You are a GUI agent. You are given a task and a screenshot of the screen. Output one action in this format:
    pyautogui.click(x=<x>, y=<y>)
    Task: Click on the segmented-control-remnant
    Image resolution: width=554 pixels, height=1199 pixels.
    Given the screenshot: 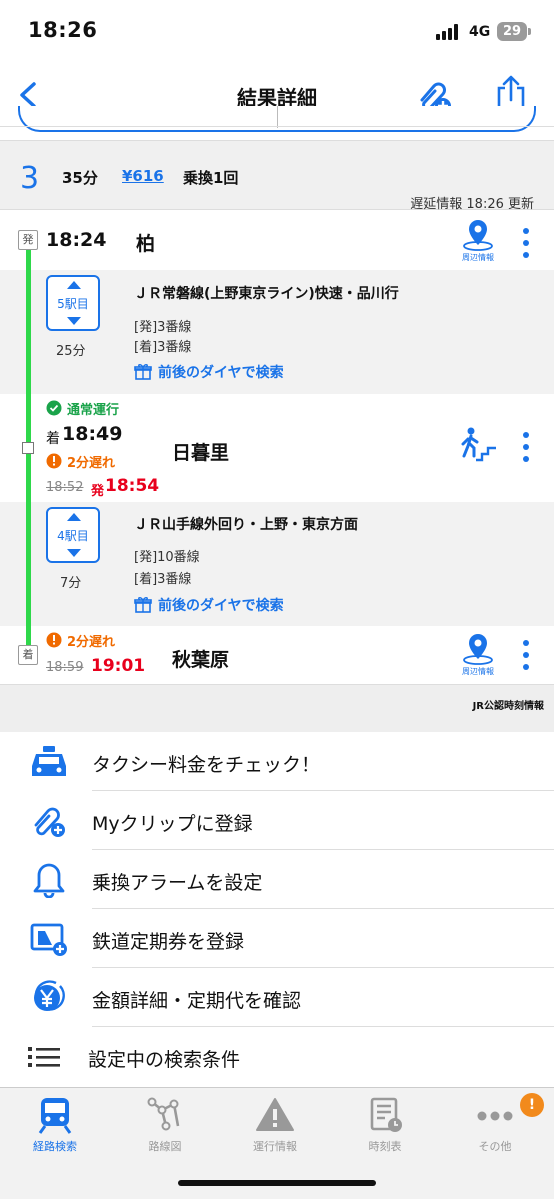 What is the action you would take?
    pyautogui.click(x=277, y=119)
    